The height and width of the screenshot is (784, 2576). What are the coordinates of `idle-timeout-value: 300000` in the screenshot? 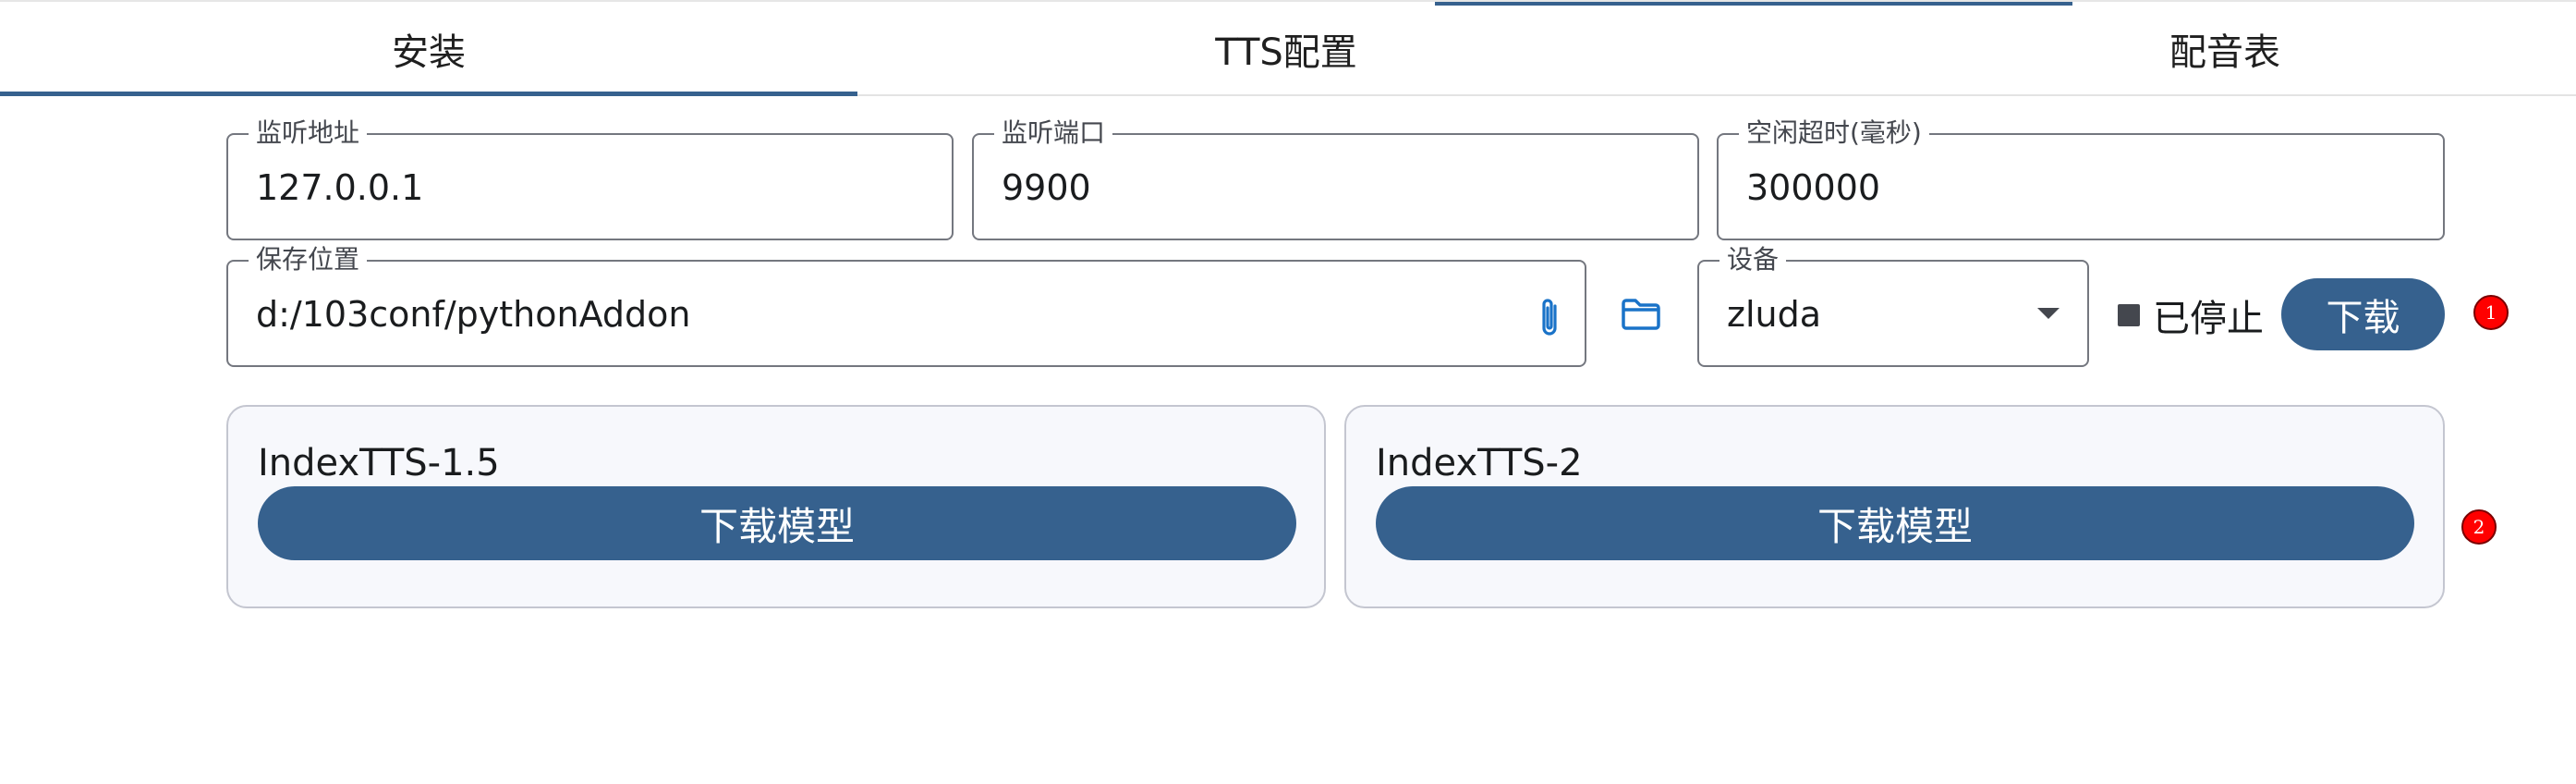 It's located at (1813, 188).